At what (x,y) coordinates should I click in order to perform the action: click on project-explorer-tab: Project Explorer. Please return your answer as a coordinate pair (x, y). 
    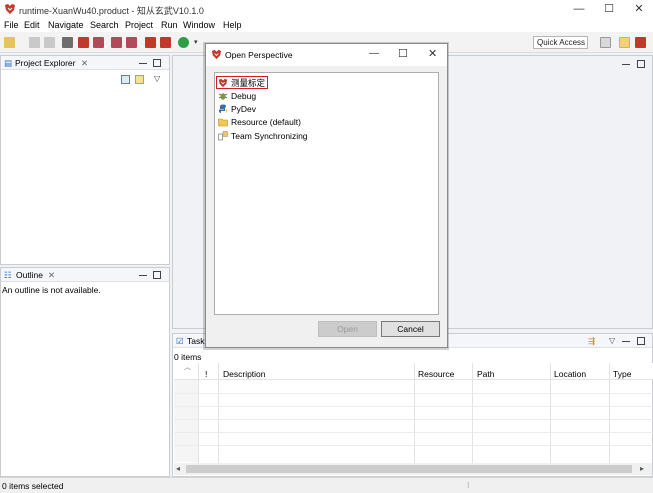
    Looking at the image, I should click on (45, 63).